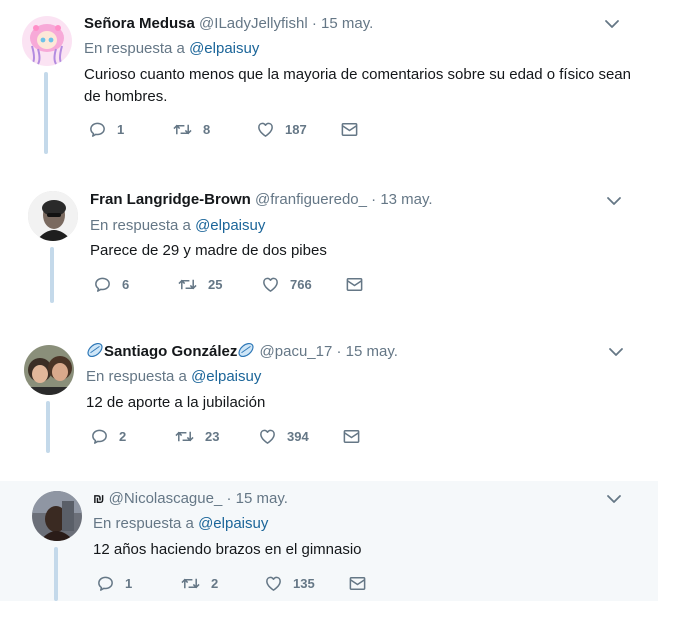 The image size is (694, 620). What do you see at coordinates (132, 436) in the screenshot?
I see `reply-button: 2` at bounding box center [132, 436].